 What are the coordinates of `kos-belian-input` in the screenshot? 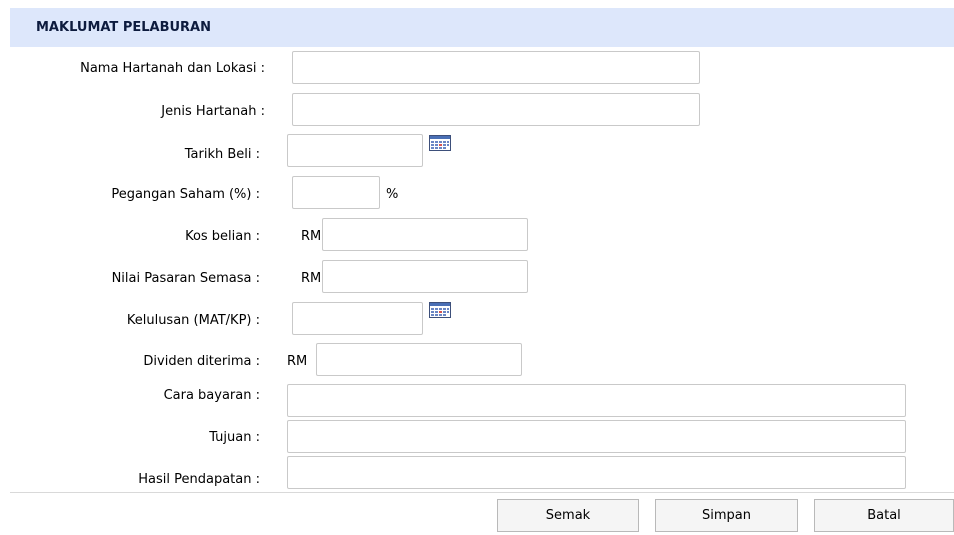 It's located at (425, 234).